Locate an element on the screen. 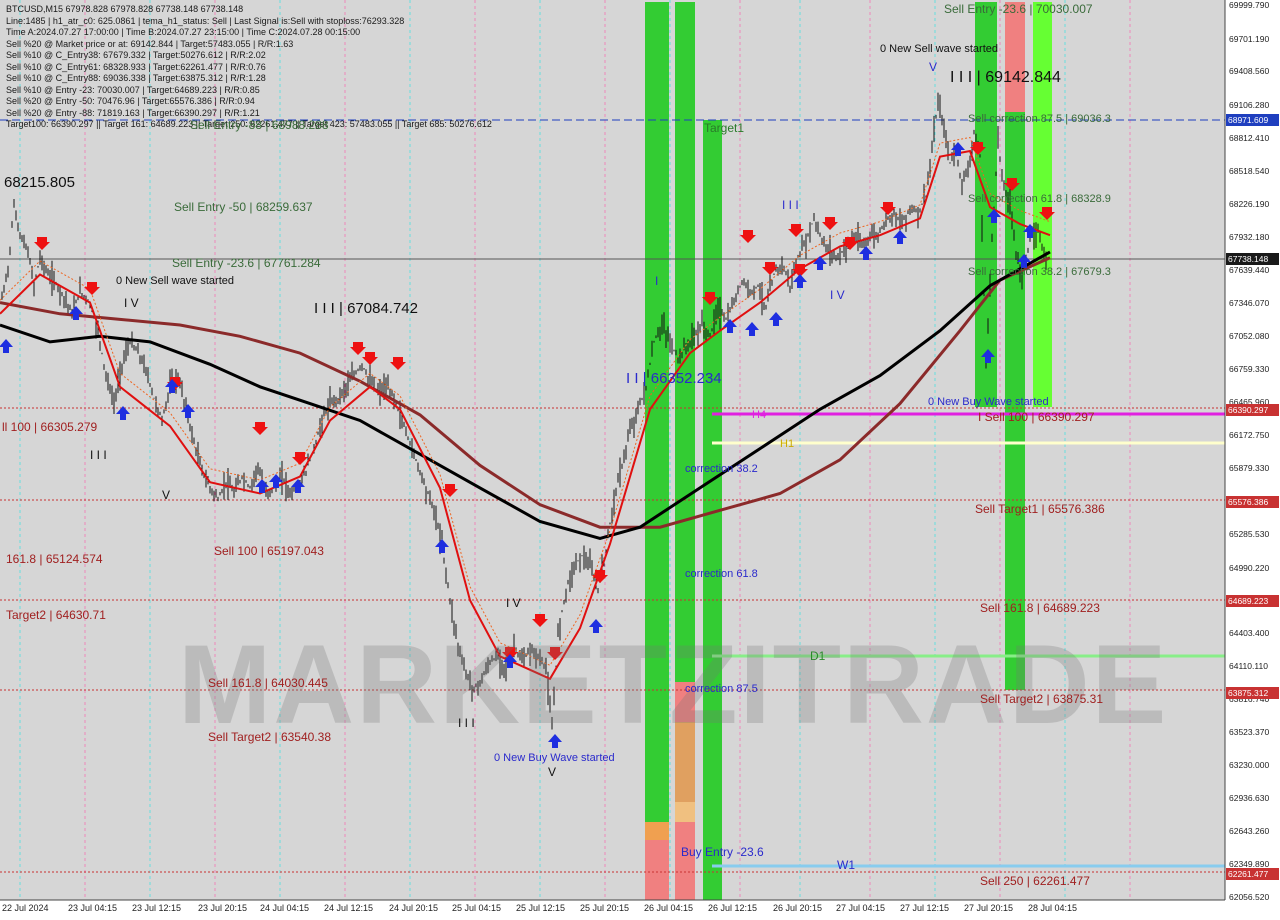 The width and height of the screenshot is (1280, 920). label-sell1618-mid: Sell 161.8 | 64030.445 is located at coordinates (268, 683).